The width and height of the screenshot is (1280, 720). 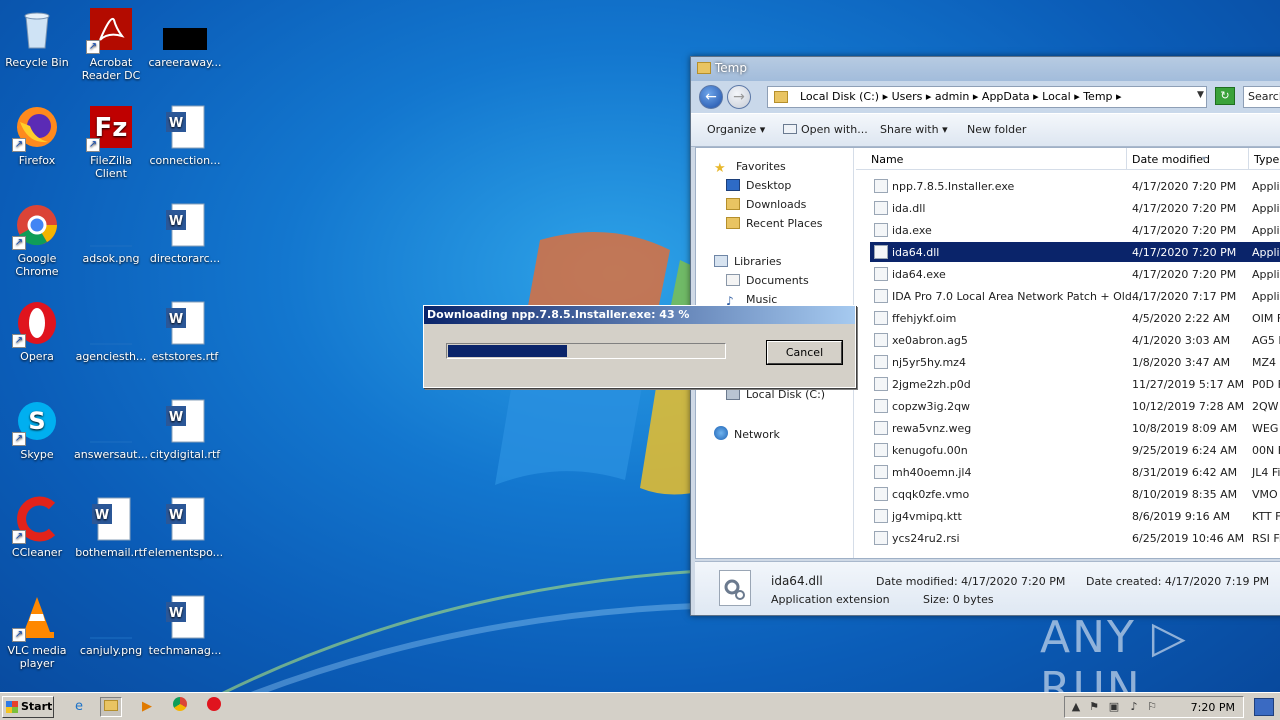 What do you see at coordinates (766, 204) in the screenshot?
I see `nav-downloads: Downloads` at bounding box center [766, 204].